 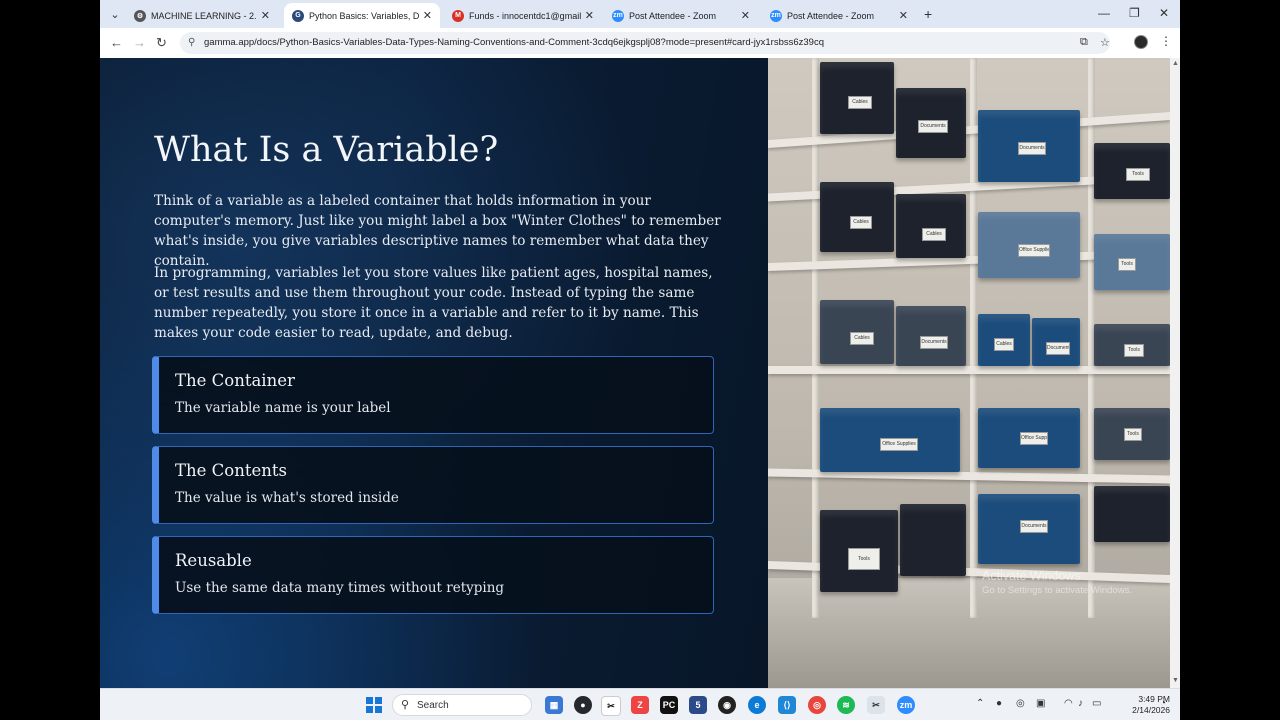 I want to click on tray-app-icon: ●, so click(x=999, y=703).